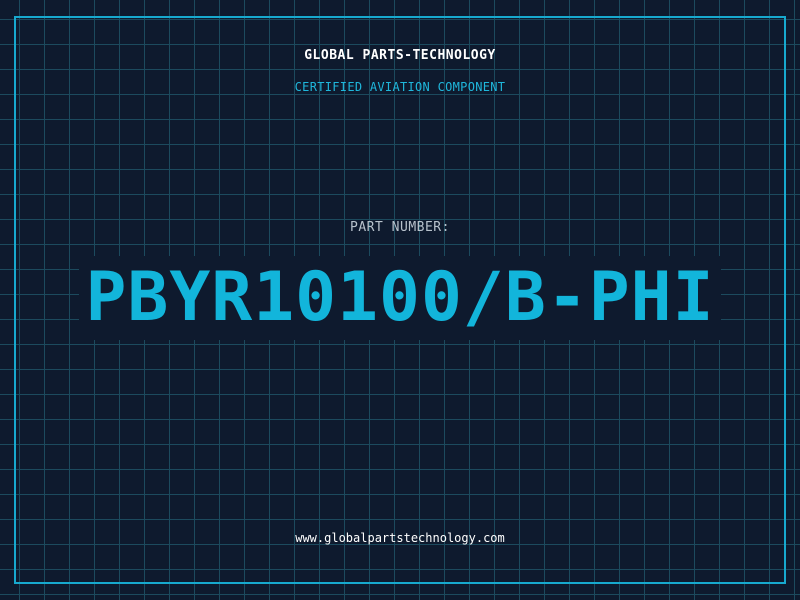 The width and height of the screenshot is (800, 600). I want to click on part-number-container: PBYR10100/B-PHI, so click(400, 298).